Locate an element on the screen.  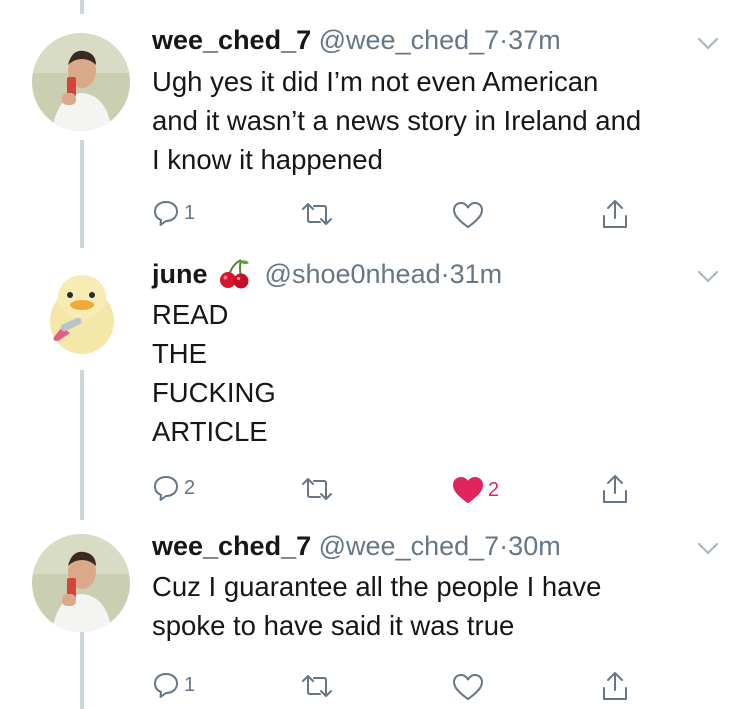
tweet-text-line: spoke to have said it was true is located at coordinates (333, 625).